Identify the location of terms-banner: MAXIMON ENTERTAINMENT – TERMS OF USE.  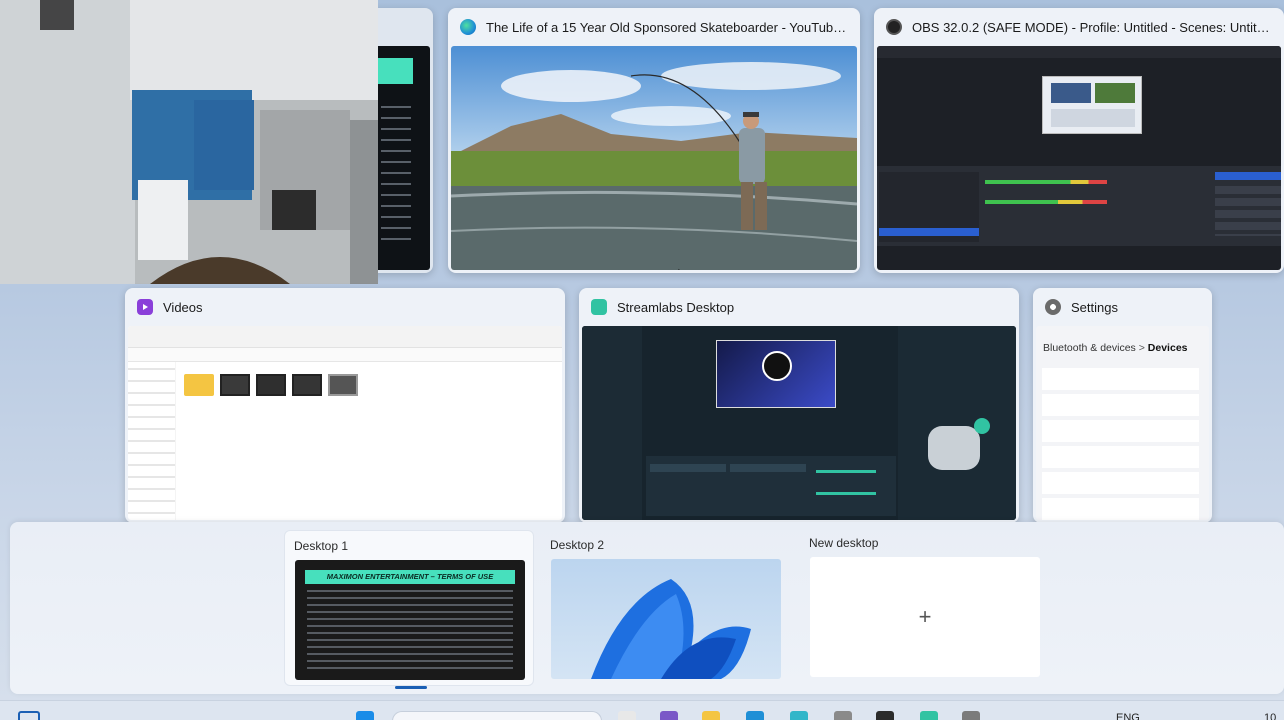
(410, 577).